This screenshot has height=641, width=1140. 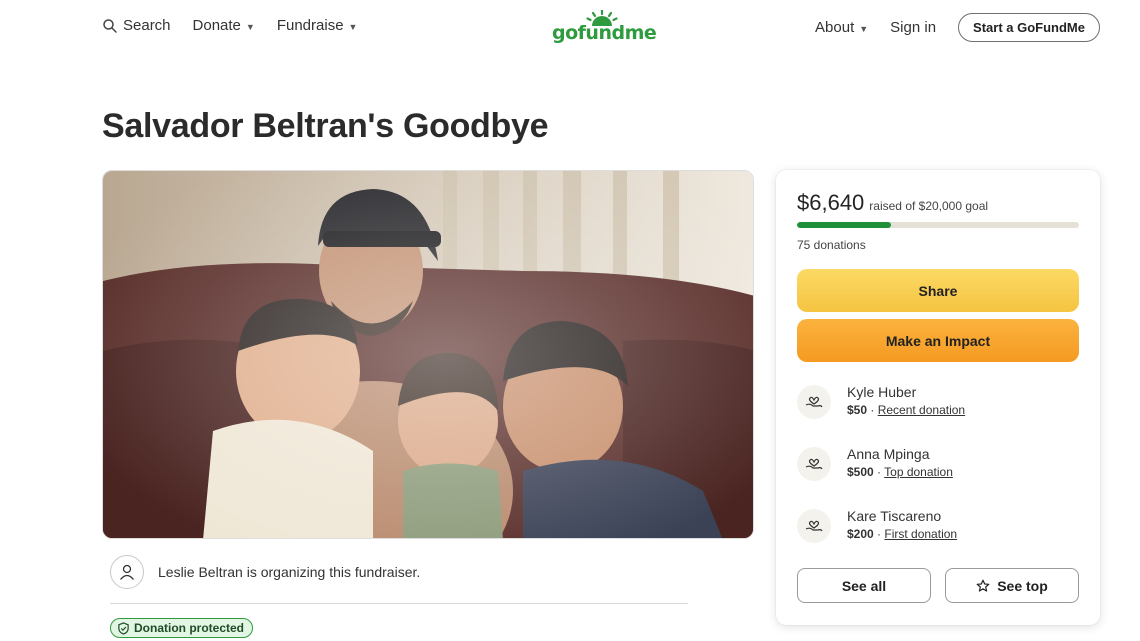 I want to click on donor-info: Anna Mpinga $500 · Top donation, so click(x=900, y=462).